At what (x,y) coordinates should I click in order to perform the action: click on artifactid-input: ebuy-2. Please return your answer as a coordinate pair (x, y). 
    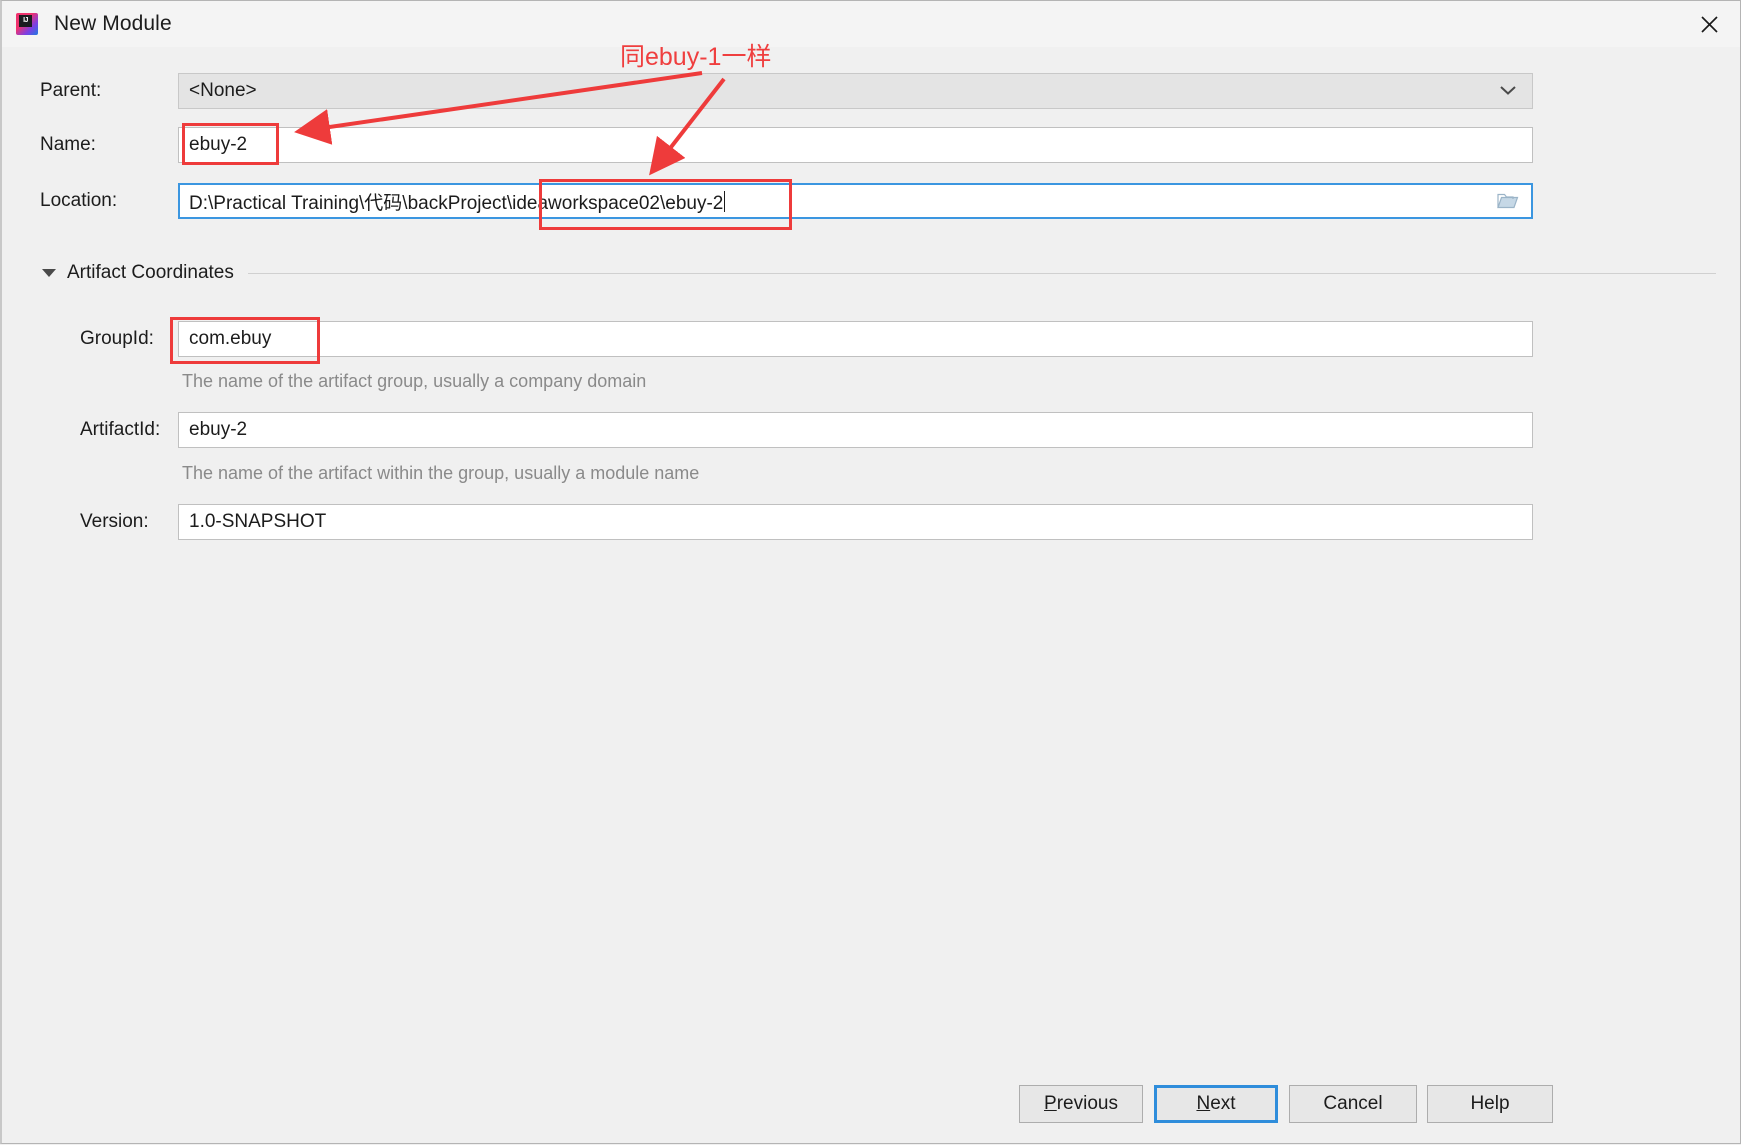
    Looking at the image, I should click on (855, 430).